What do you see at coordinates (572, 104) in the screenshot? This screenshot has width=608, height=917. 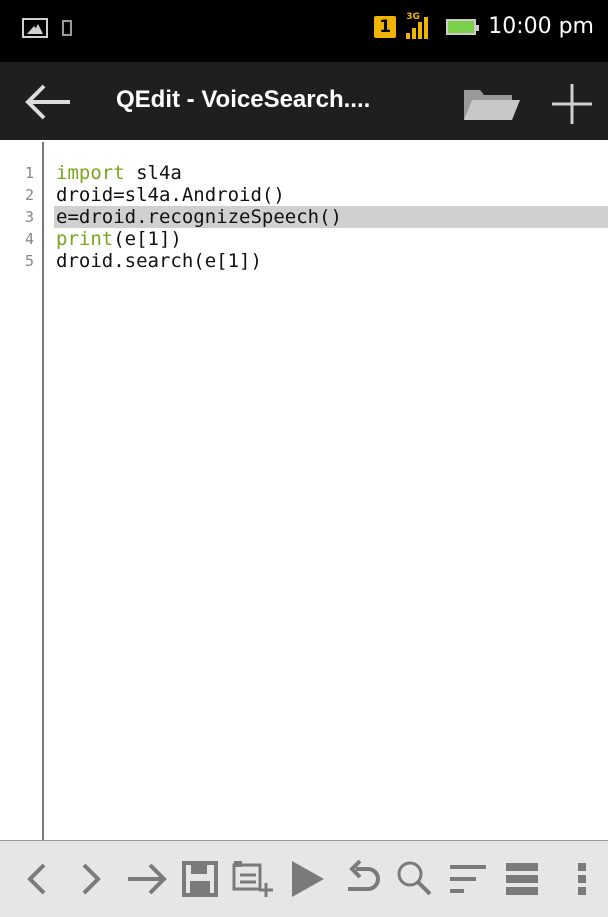 I see `plus-icon` at bounding box center [572, 104].